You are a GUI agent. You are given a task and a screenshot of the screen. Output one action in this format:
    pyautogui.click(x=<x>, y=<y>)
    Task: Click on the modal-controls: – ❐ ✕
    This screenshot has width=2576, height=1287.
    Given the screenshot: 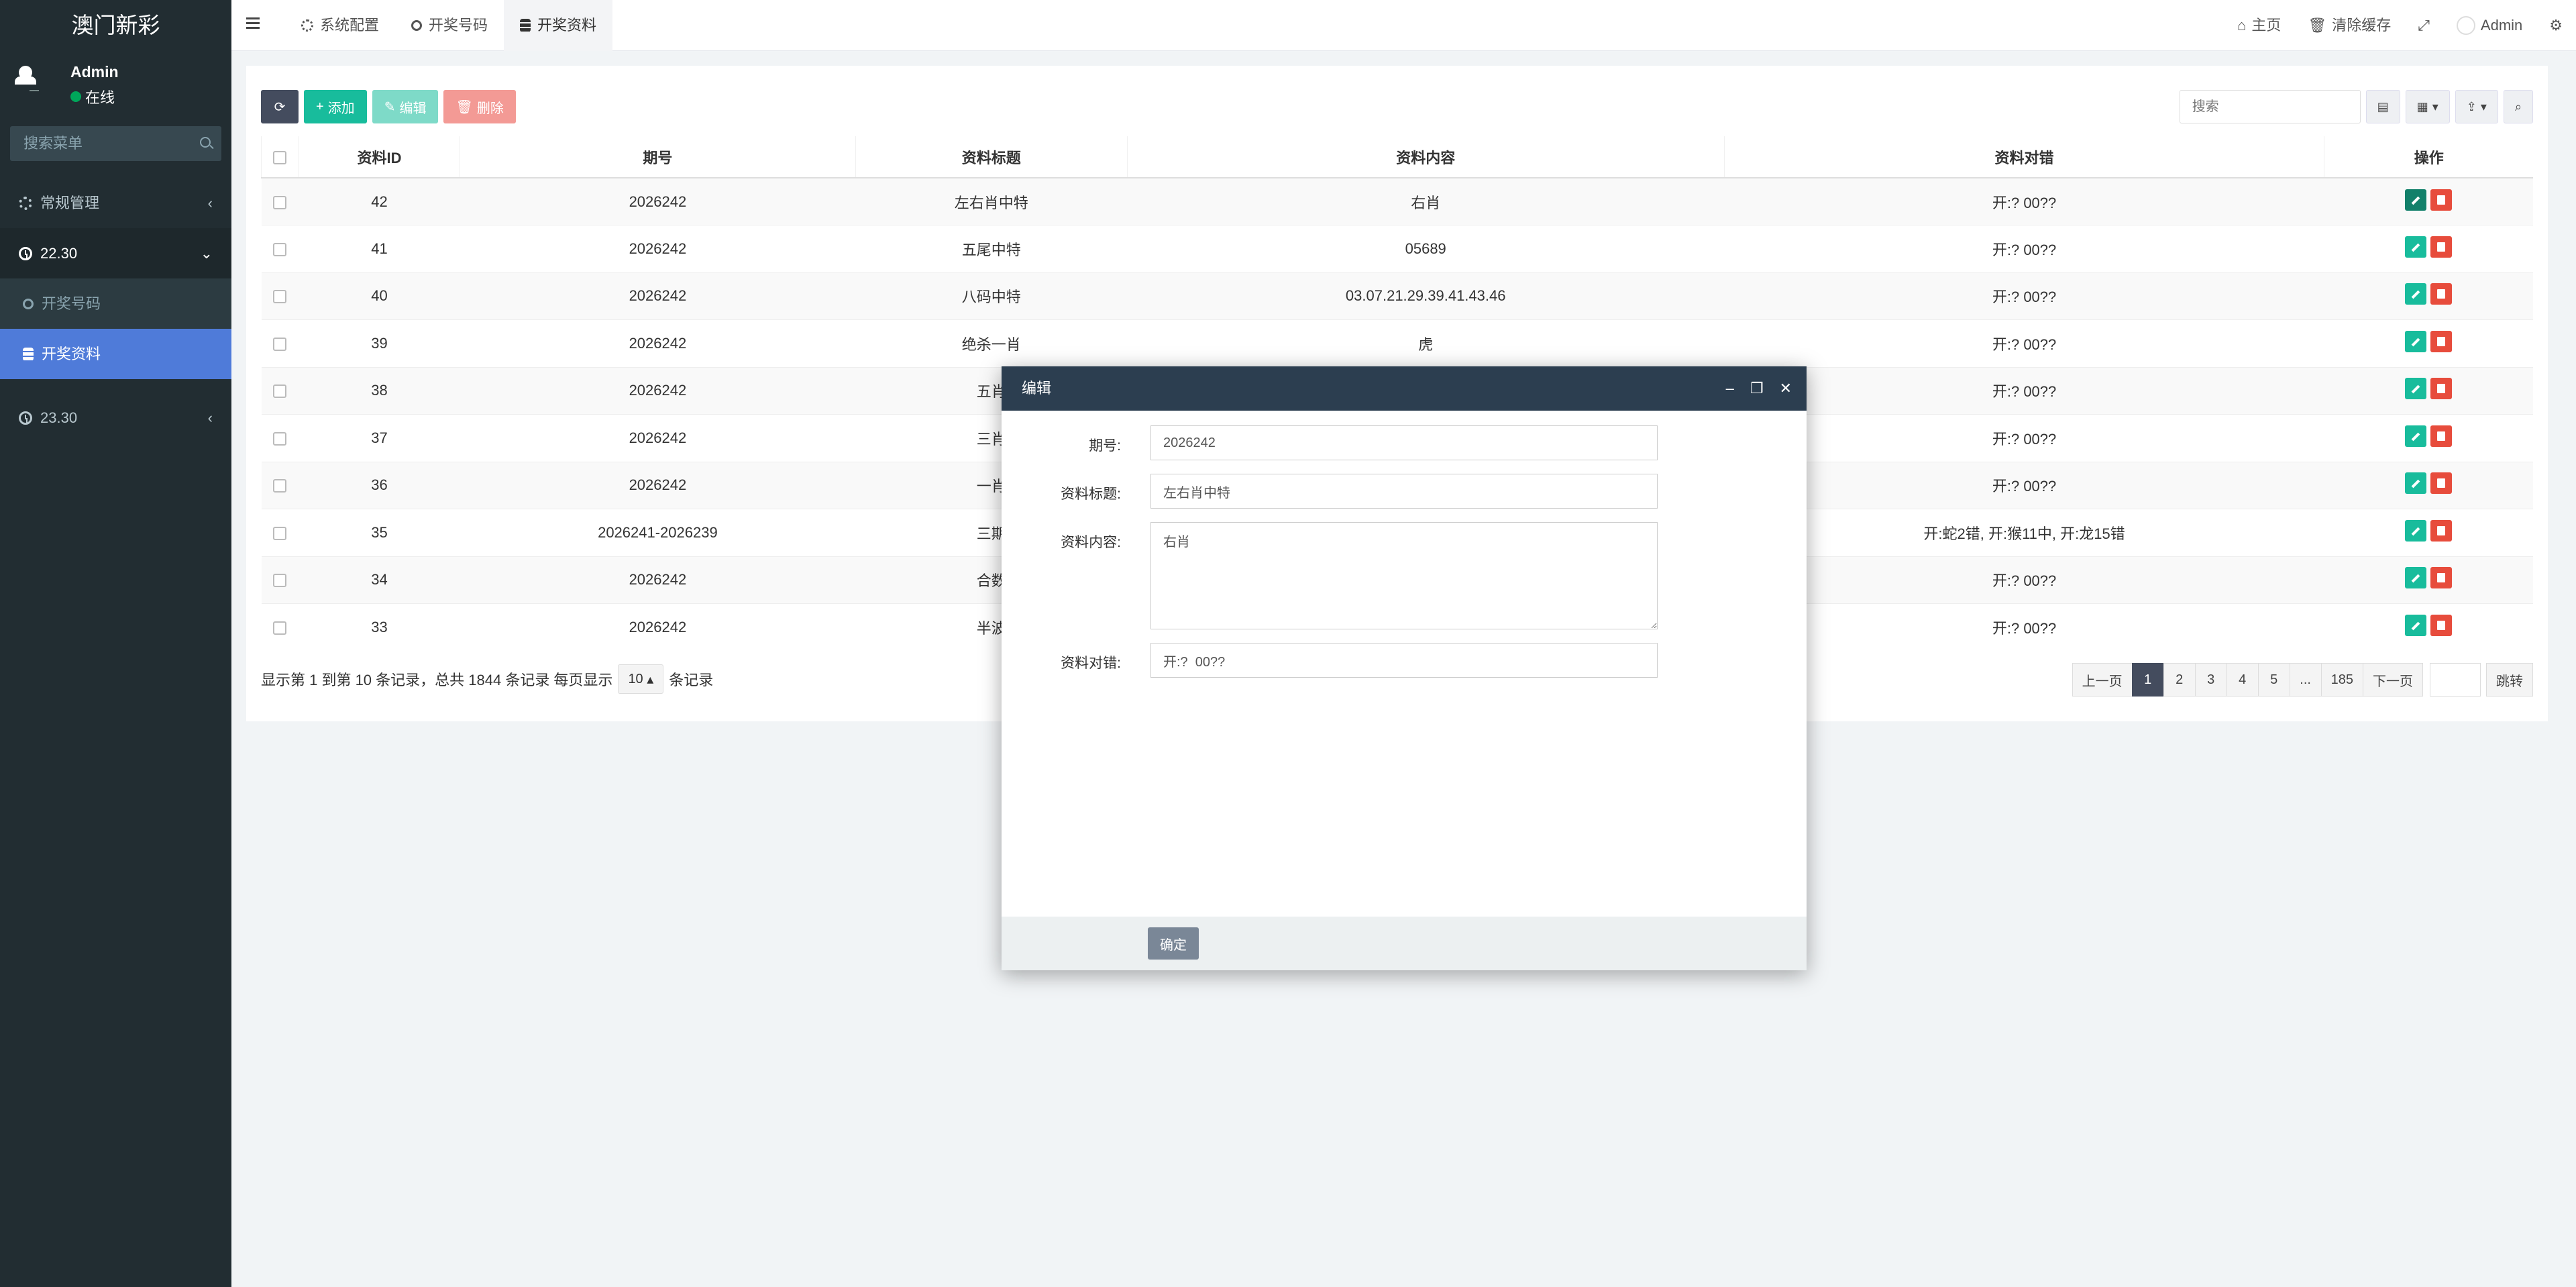 What is the action you would take?
    pyautogui.click(x=1759, y=388)
    